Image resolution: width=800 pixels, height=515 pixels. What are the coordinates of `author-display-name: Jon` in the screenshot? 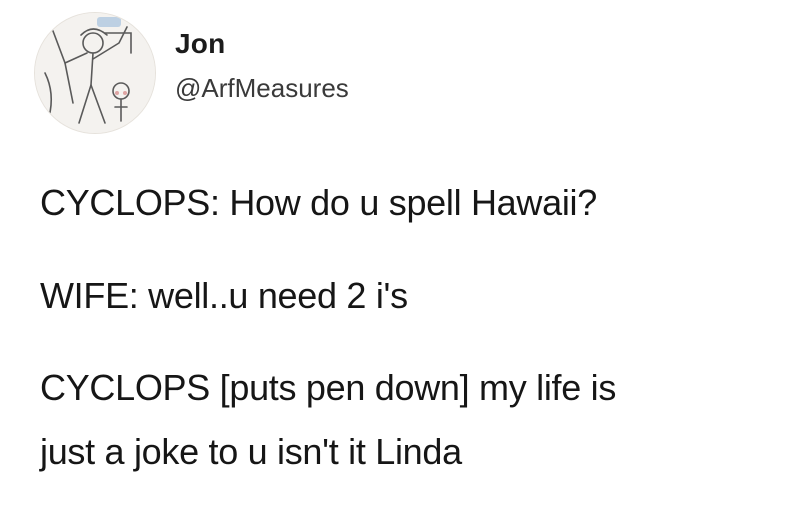 It's located at (200, 44).